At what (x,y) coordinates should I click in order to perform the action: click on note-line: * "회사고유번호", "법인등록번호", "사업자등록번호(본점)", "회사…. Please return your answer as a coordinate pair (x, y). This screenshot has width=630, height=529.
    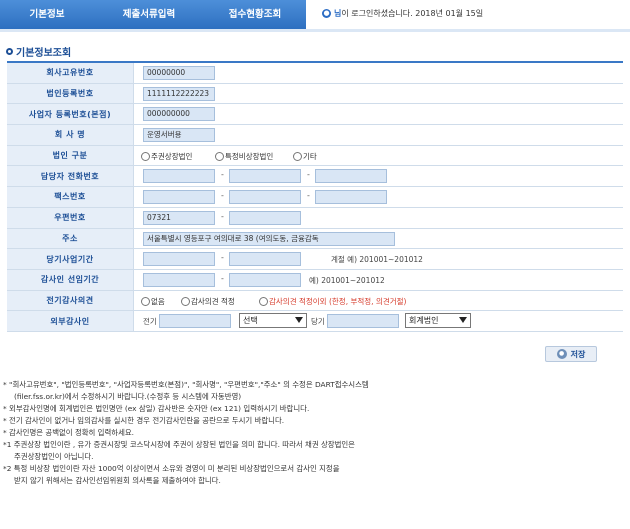
    Looking at the image, I should click on (186, 384).